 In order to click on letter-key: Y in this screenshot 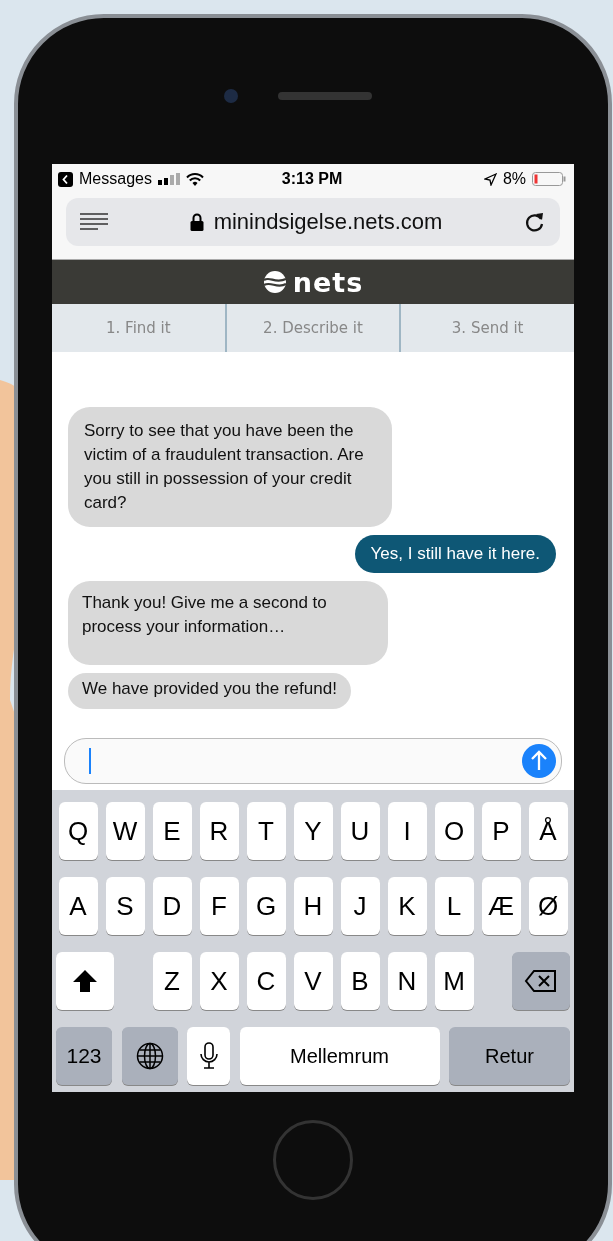, I will do `click(313, 831)`.